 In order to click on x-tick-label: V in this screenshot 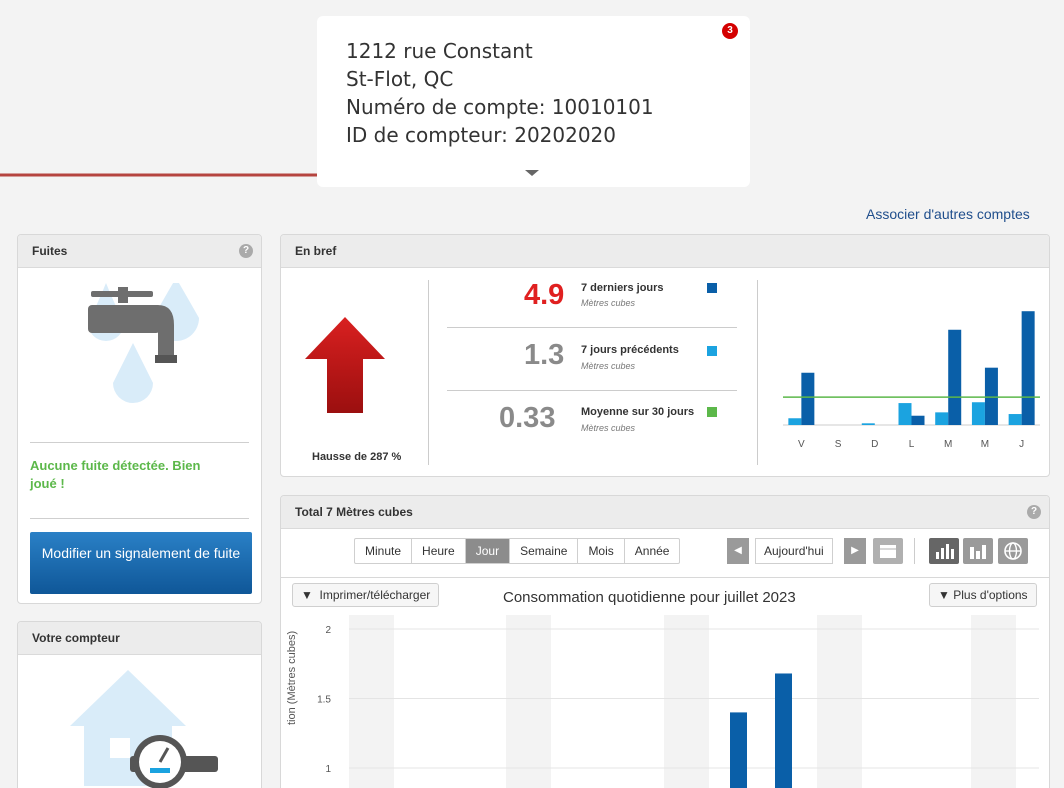, I will do `click(801, 444)`.